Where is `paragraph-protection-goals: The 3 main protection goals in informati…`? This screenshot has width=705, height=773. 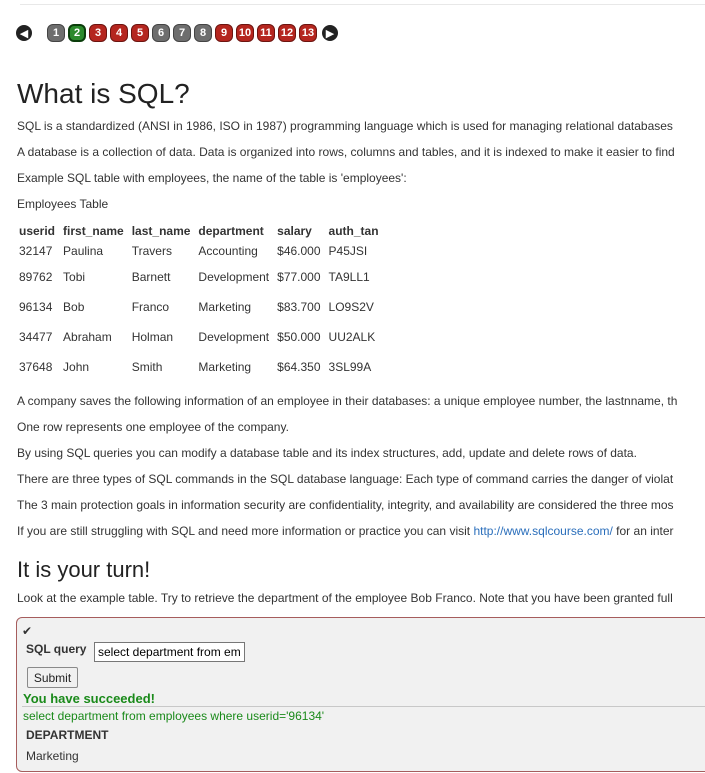
paragraph-protection-goals: The 3 main protection goals in informati… is located at coordinates (345, 505).